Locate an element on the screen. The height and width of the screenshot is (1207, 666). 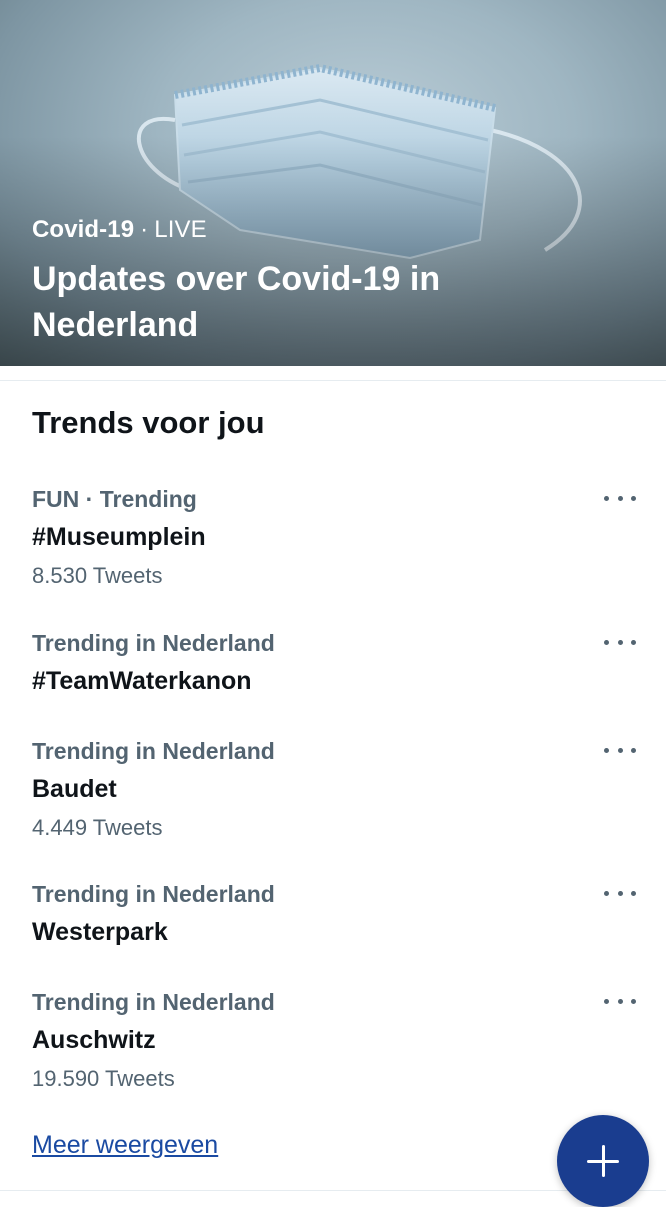
bottom-divider is located at coordinates (333, 1190).